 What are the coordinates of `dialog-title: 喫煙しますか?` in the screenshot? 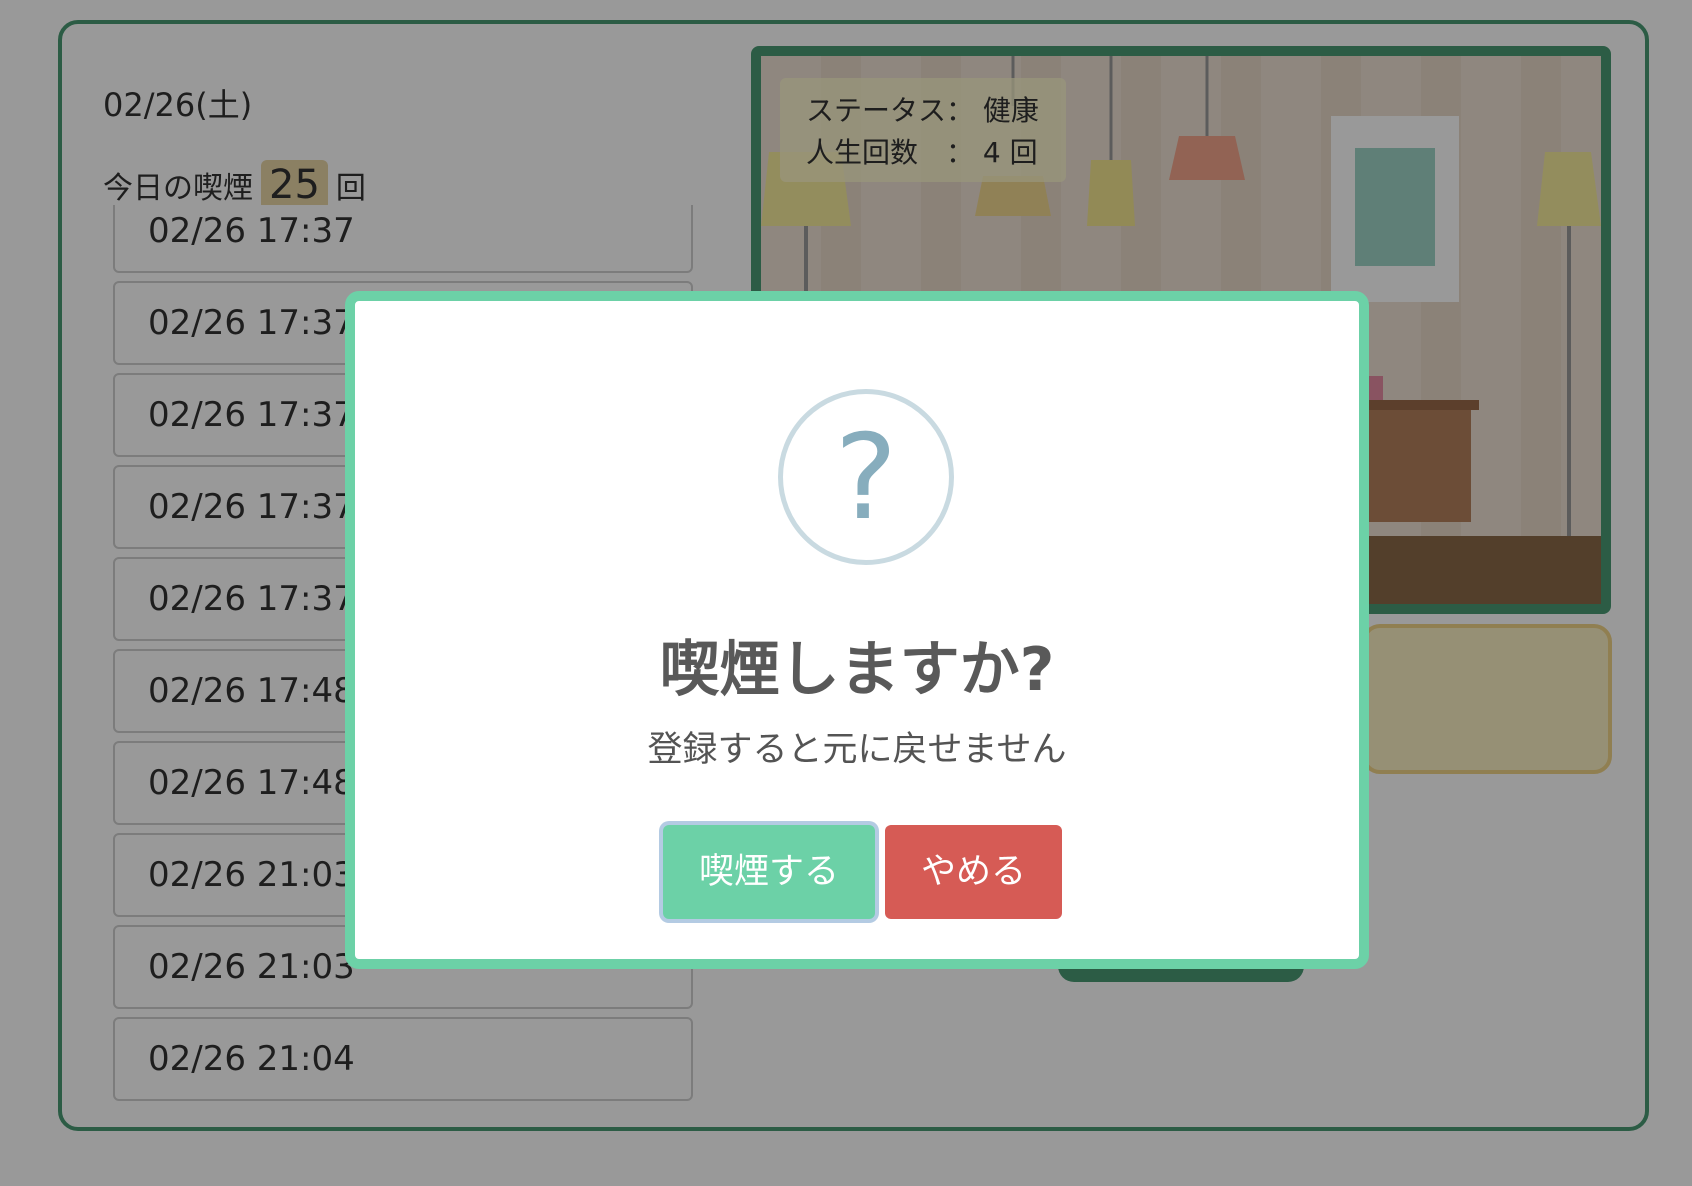 It's located at (857, 670).